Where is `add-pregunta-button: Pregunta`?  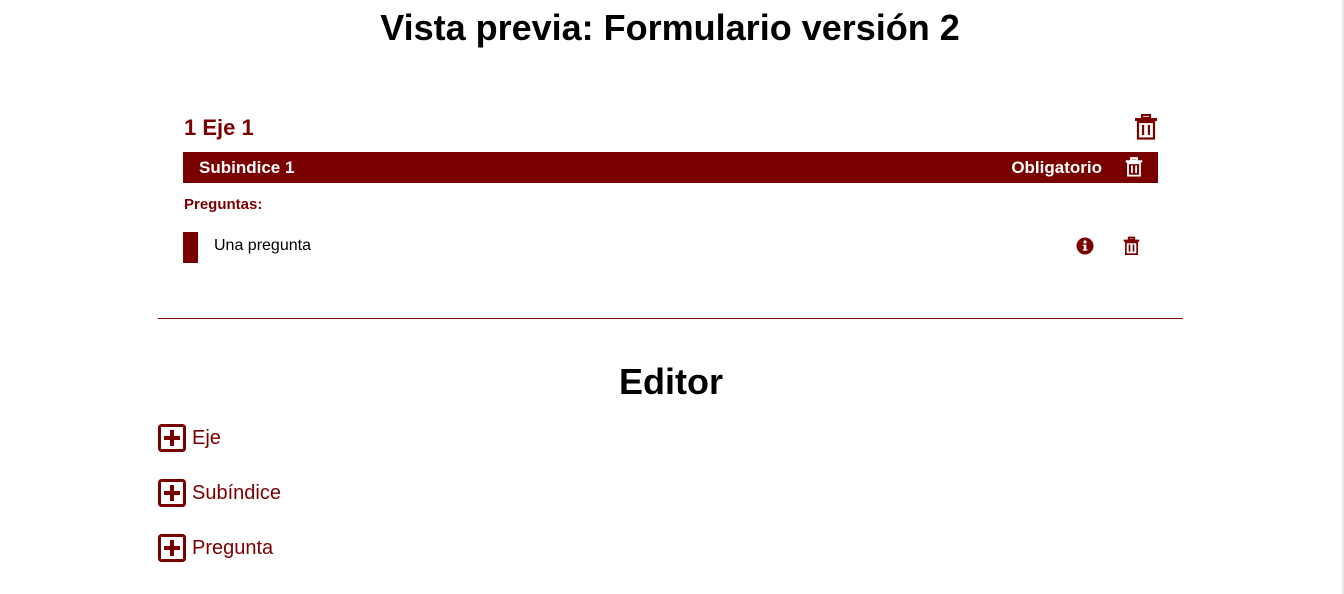
add-pregunta-button: Pregunta is located at coordinates (215, 548).